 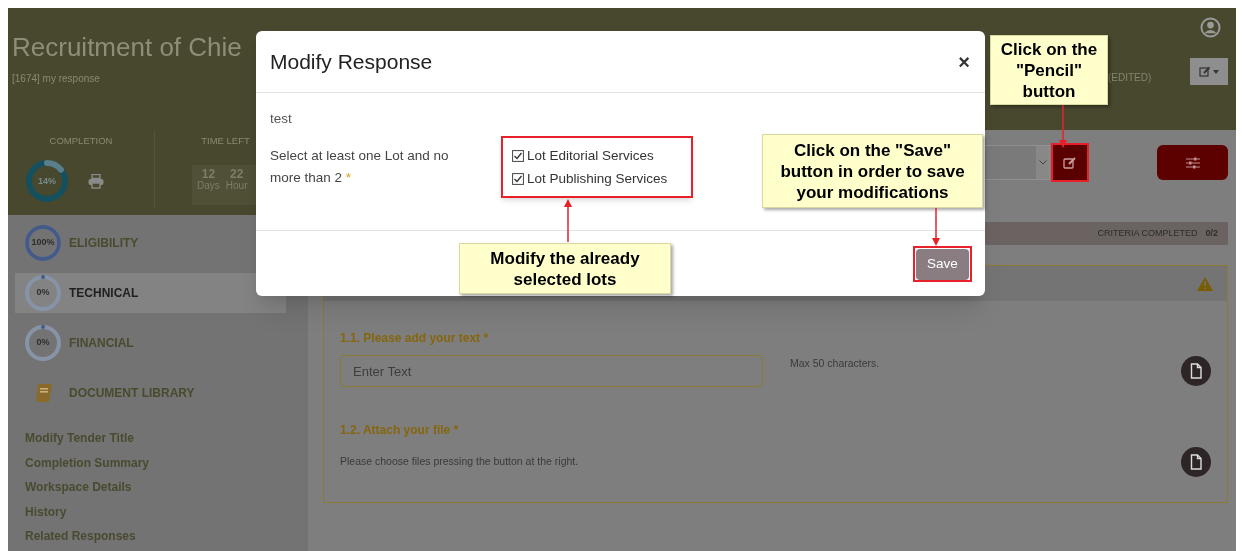 What do you see at coordinates (1049, 70) in the screenshot?
I see `callout-note: Click on the "Pencil" button` at bounding box center [1049, 70].